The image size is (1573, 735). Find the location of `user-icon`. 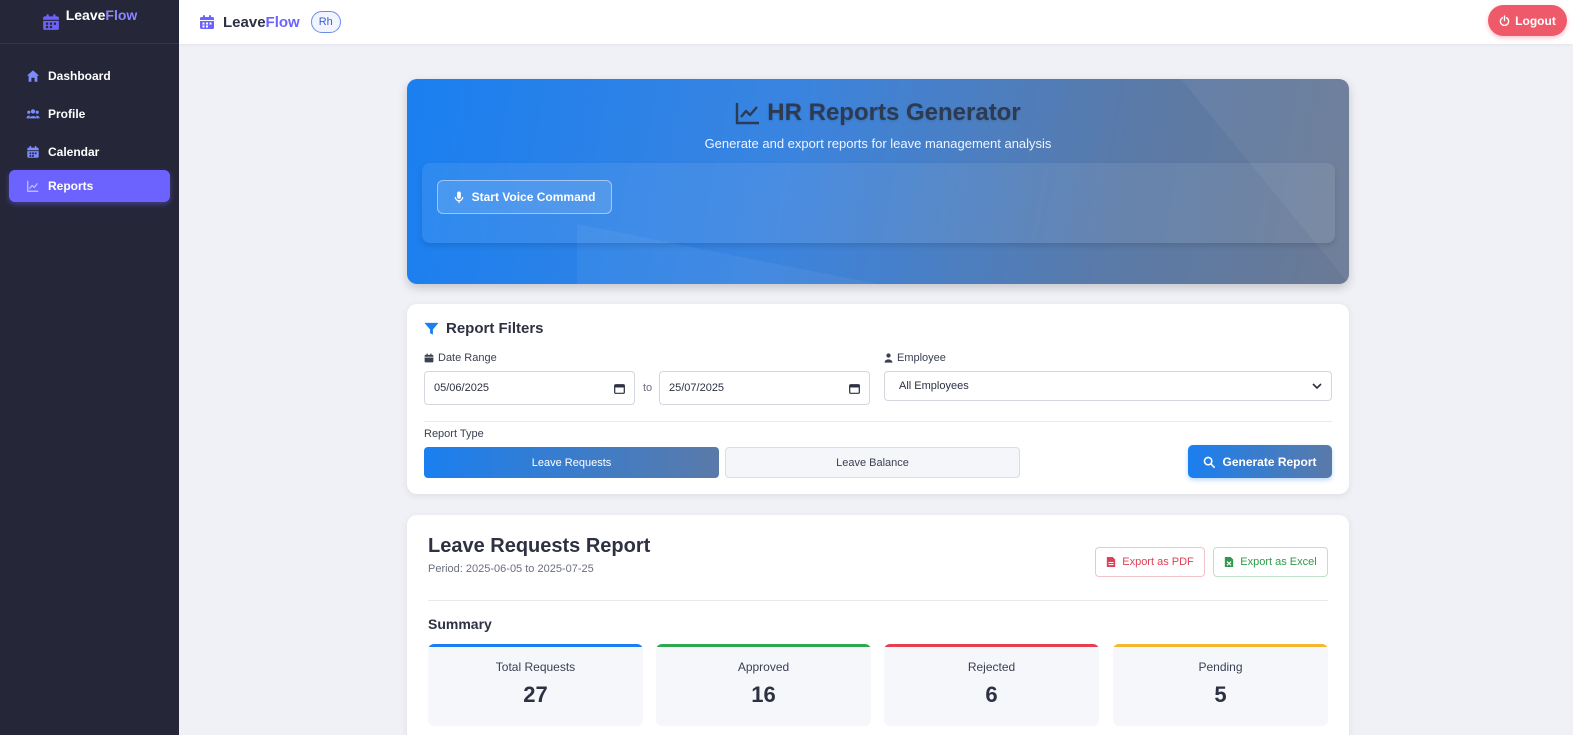

user-icon is located at coordinates (888, 358).